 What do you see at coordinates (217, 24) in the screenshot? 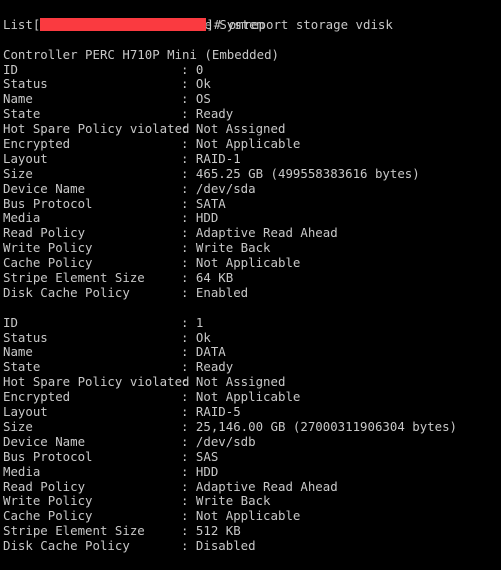
I see `prompt-close-bracket: ]#` at bounding box center [217, 24].